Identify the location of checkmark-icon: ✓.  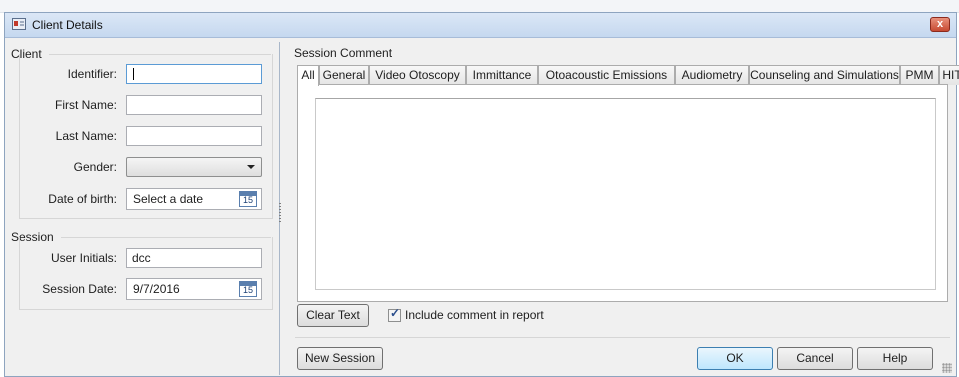
(395, 313).